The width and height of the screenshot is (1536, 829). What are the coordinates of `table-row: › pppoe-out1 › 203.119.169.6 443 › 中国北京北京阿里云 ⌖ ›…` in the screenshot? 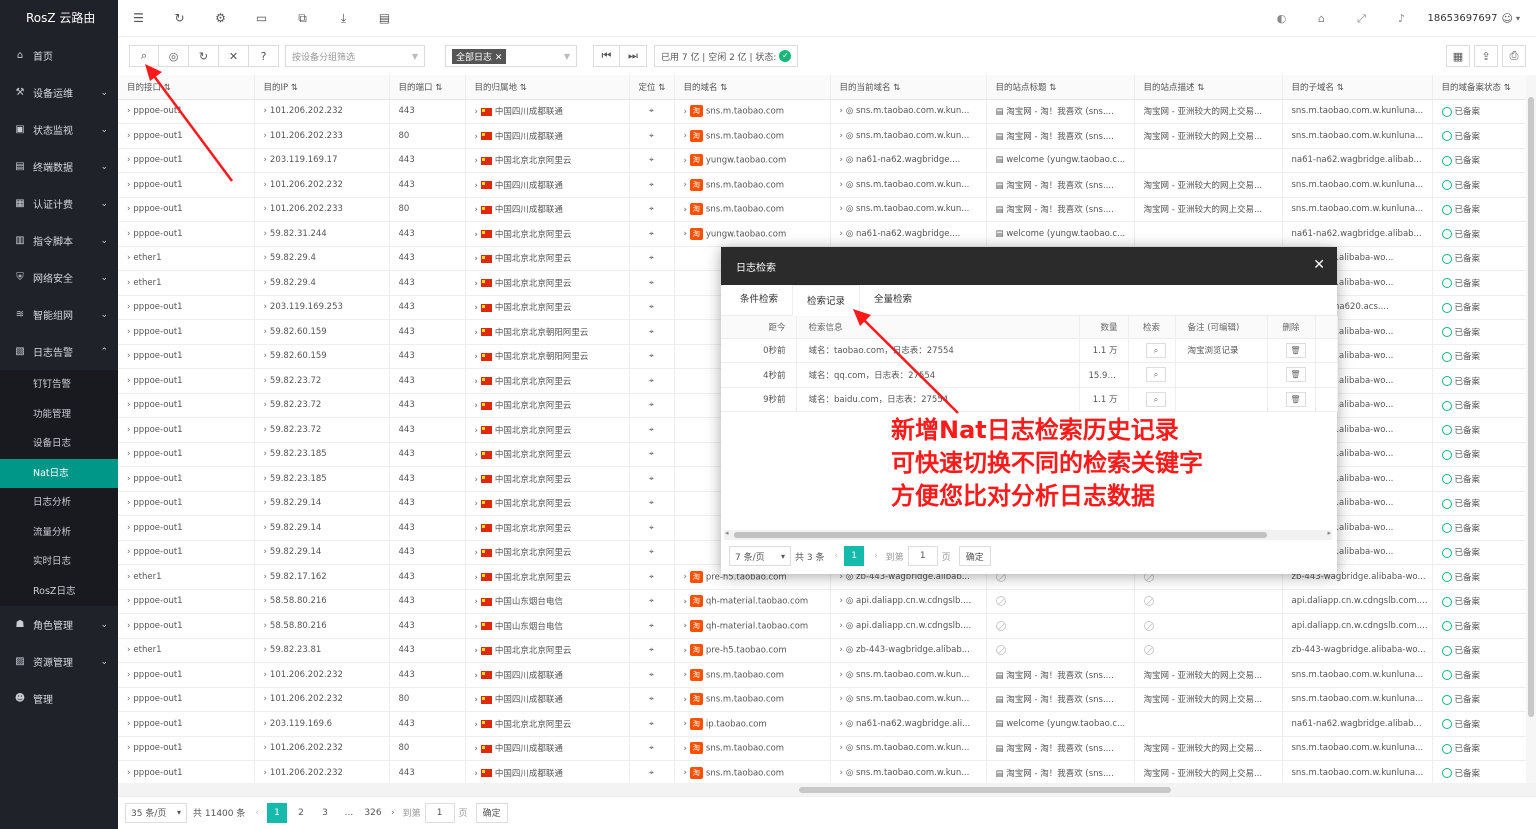 It's located at (822, 724).